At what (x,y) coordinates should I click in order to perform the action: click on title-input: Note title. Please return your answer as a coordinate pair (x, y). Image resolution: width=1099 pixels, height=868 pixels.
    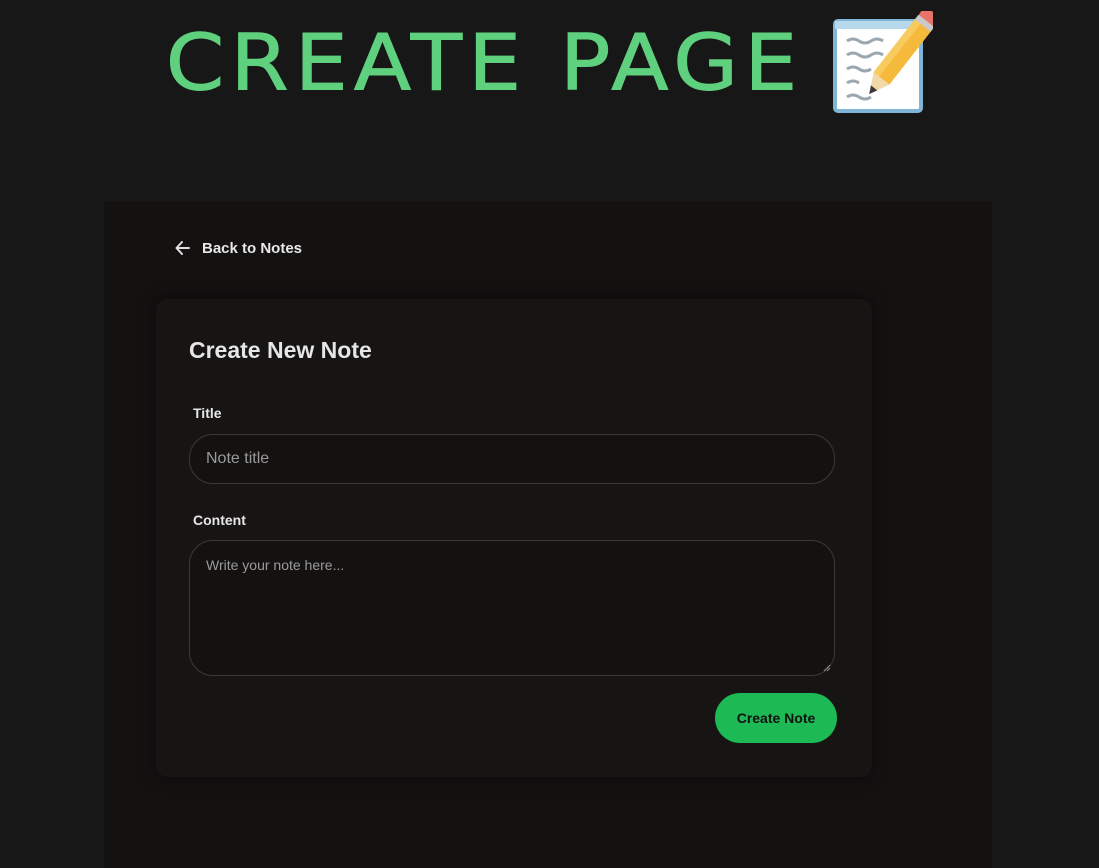
    Looking at the image, I should click on (512, 459).